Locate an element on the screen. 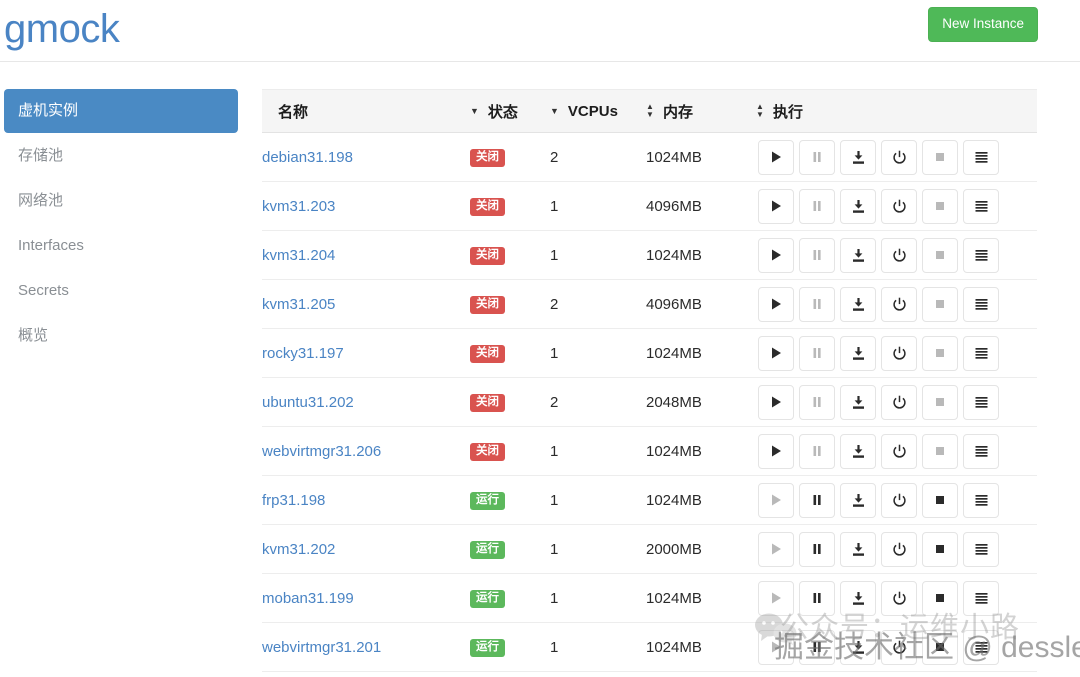 Image resolution: width=1080 pixels, height=677 pixels. play-icon is located at coordinates (776, 353).